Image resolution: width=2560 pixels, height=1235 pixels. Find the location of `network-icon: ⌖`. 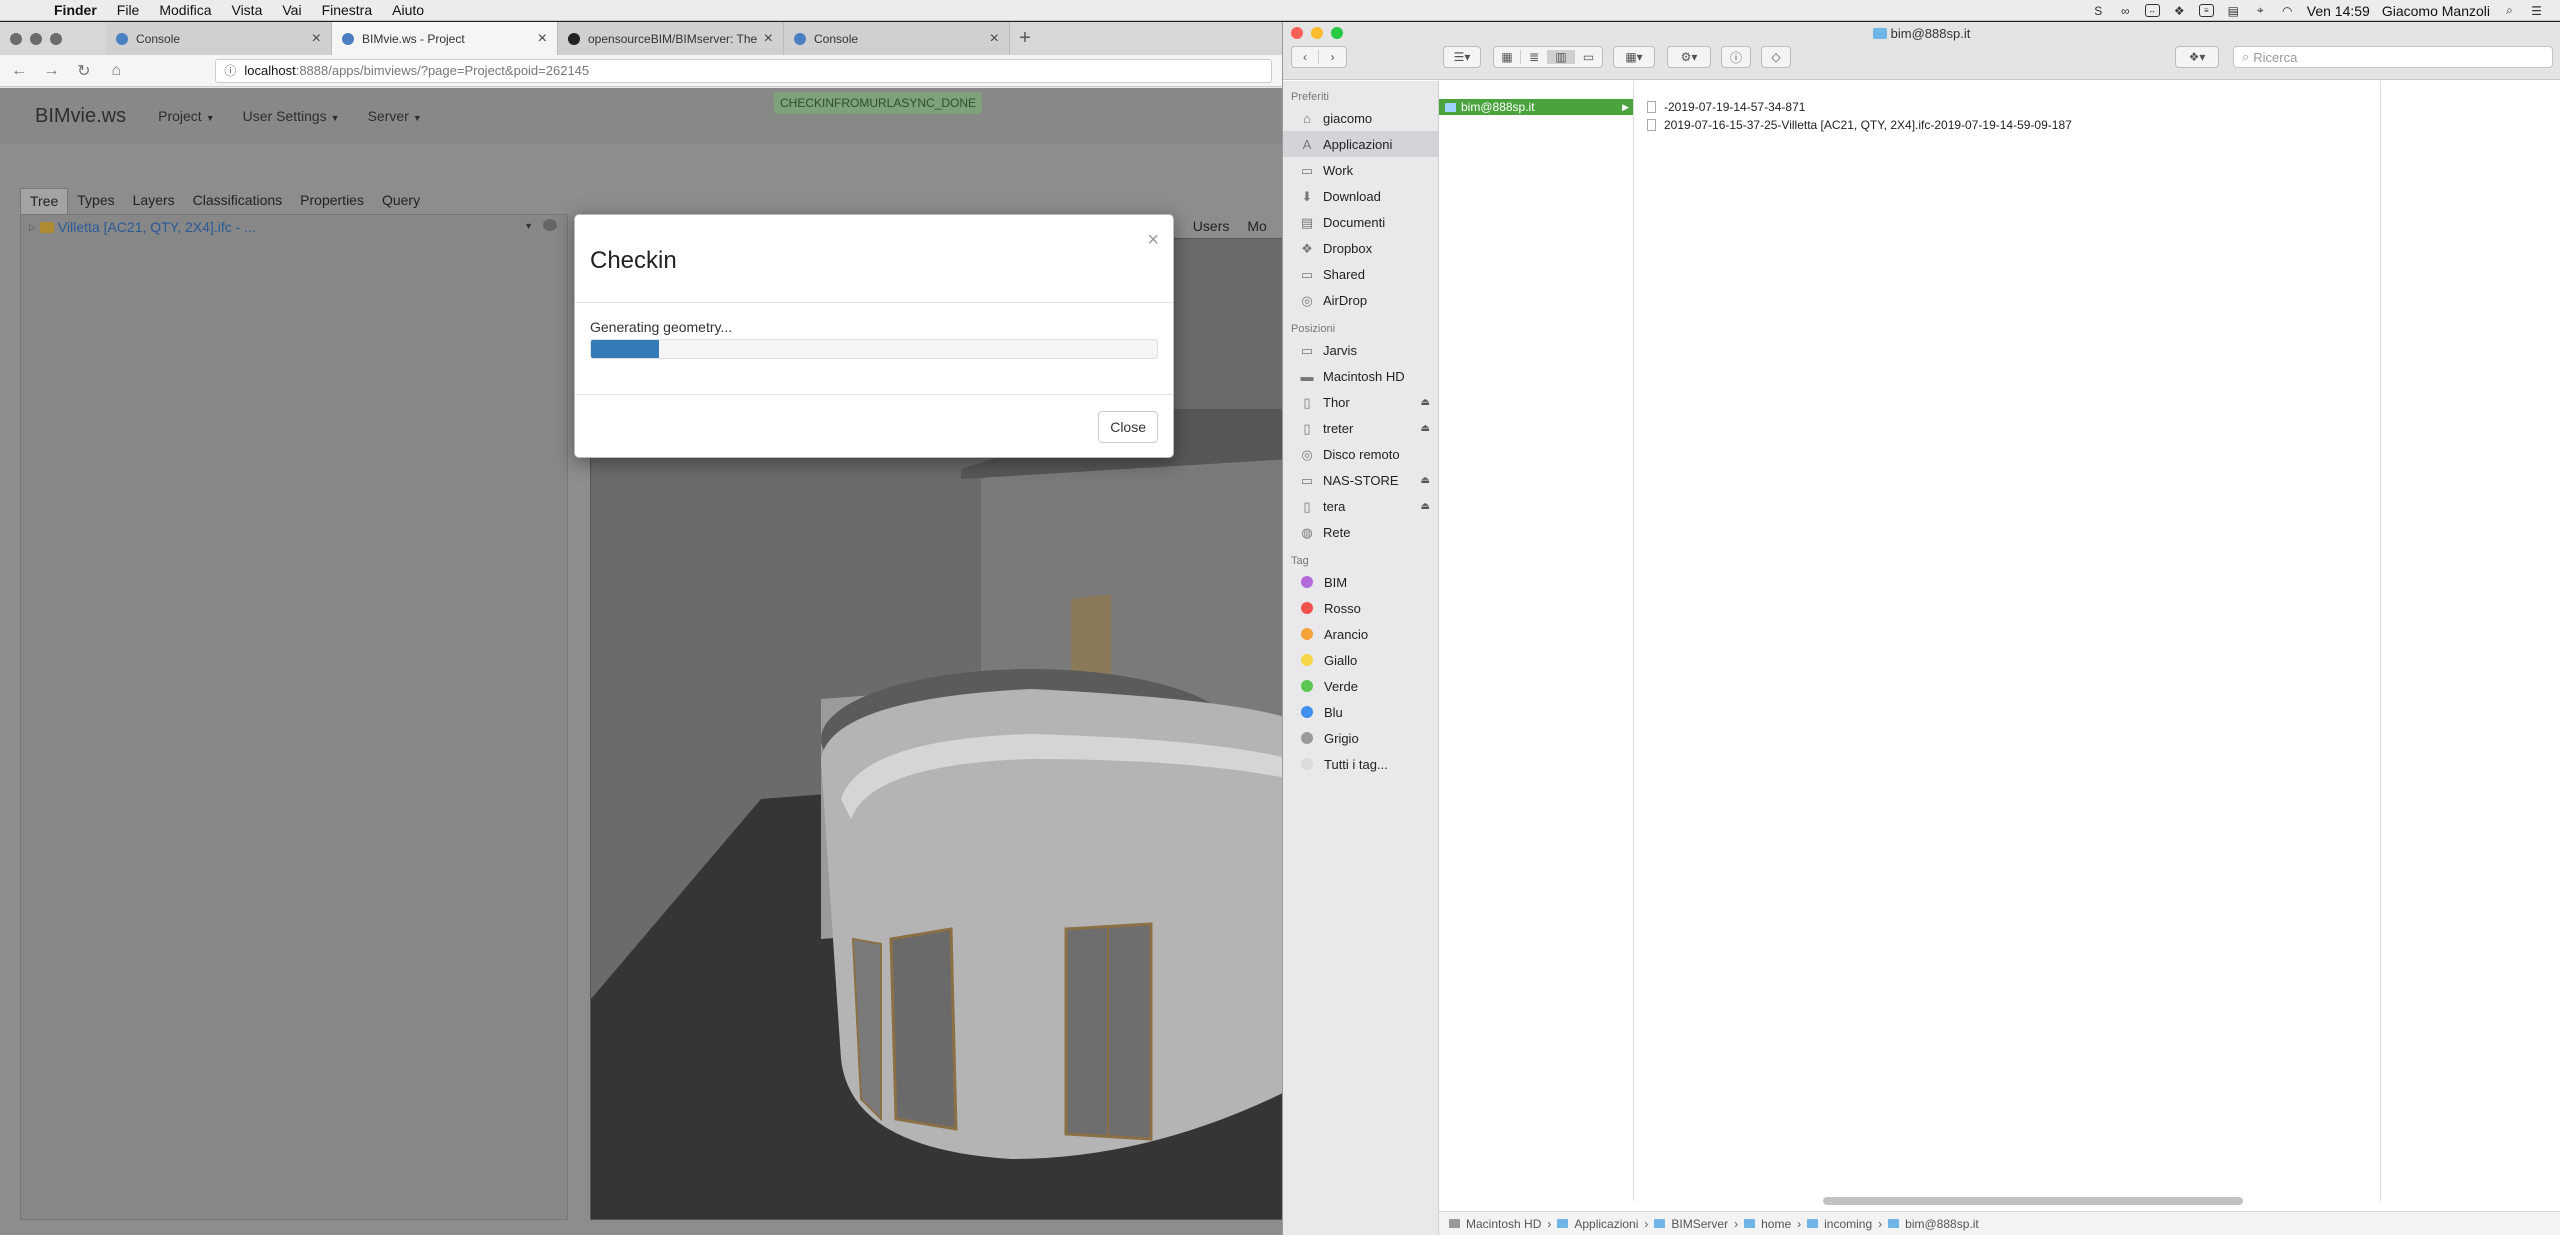

network-icon: ⌖ is located at coordinates (2260, 10).